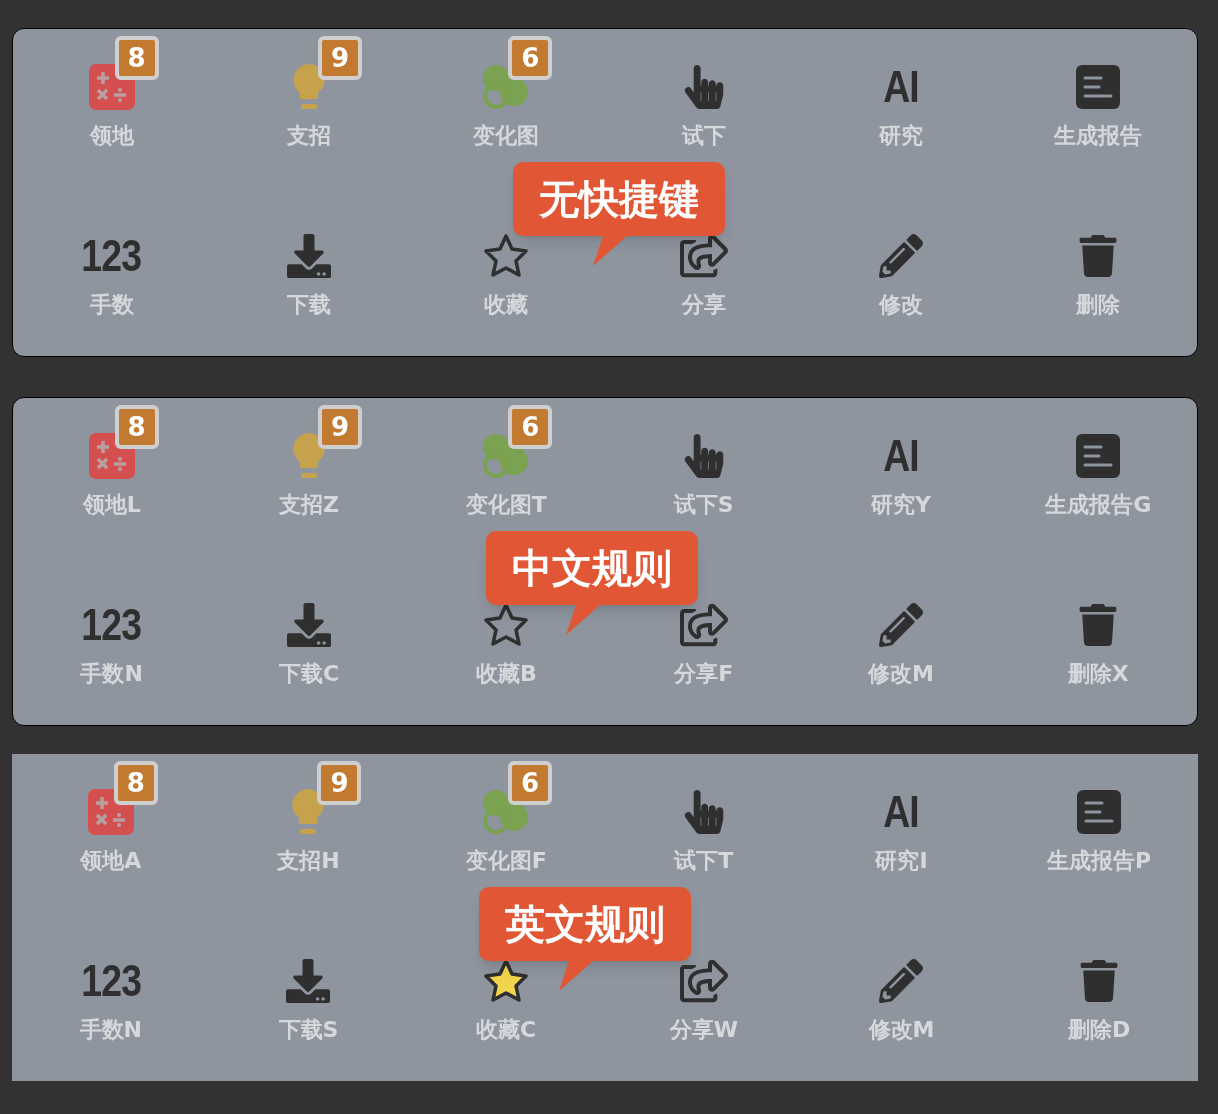 The height and width of the screenshot is (1114, 1218). Describe the element at coordinates (704, 674) in the screenshot. I see `action-label: 分享F` at that location.